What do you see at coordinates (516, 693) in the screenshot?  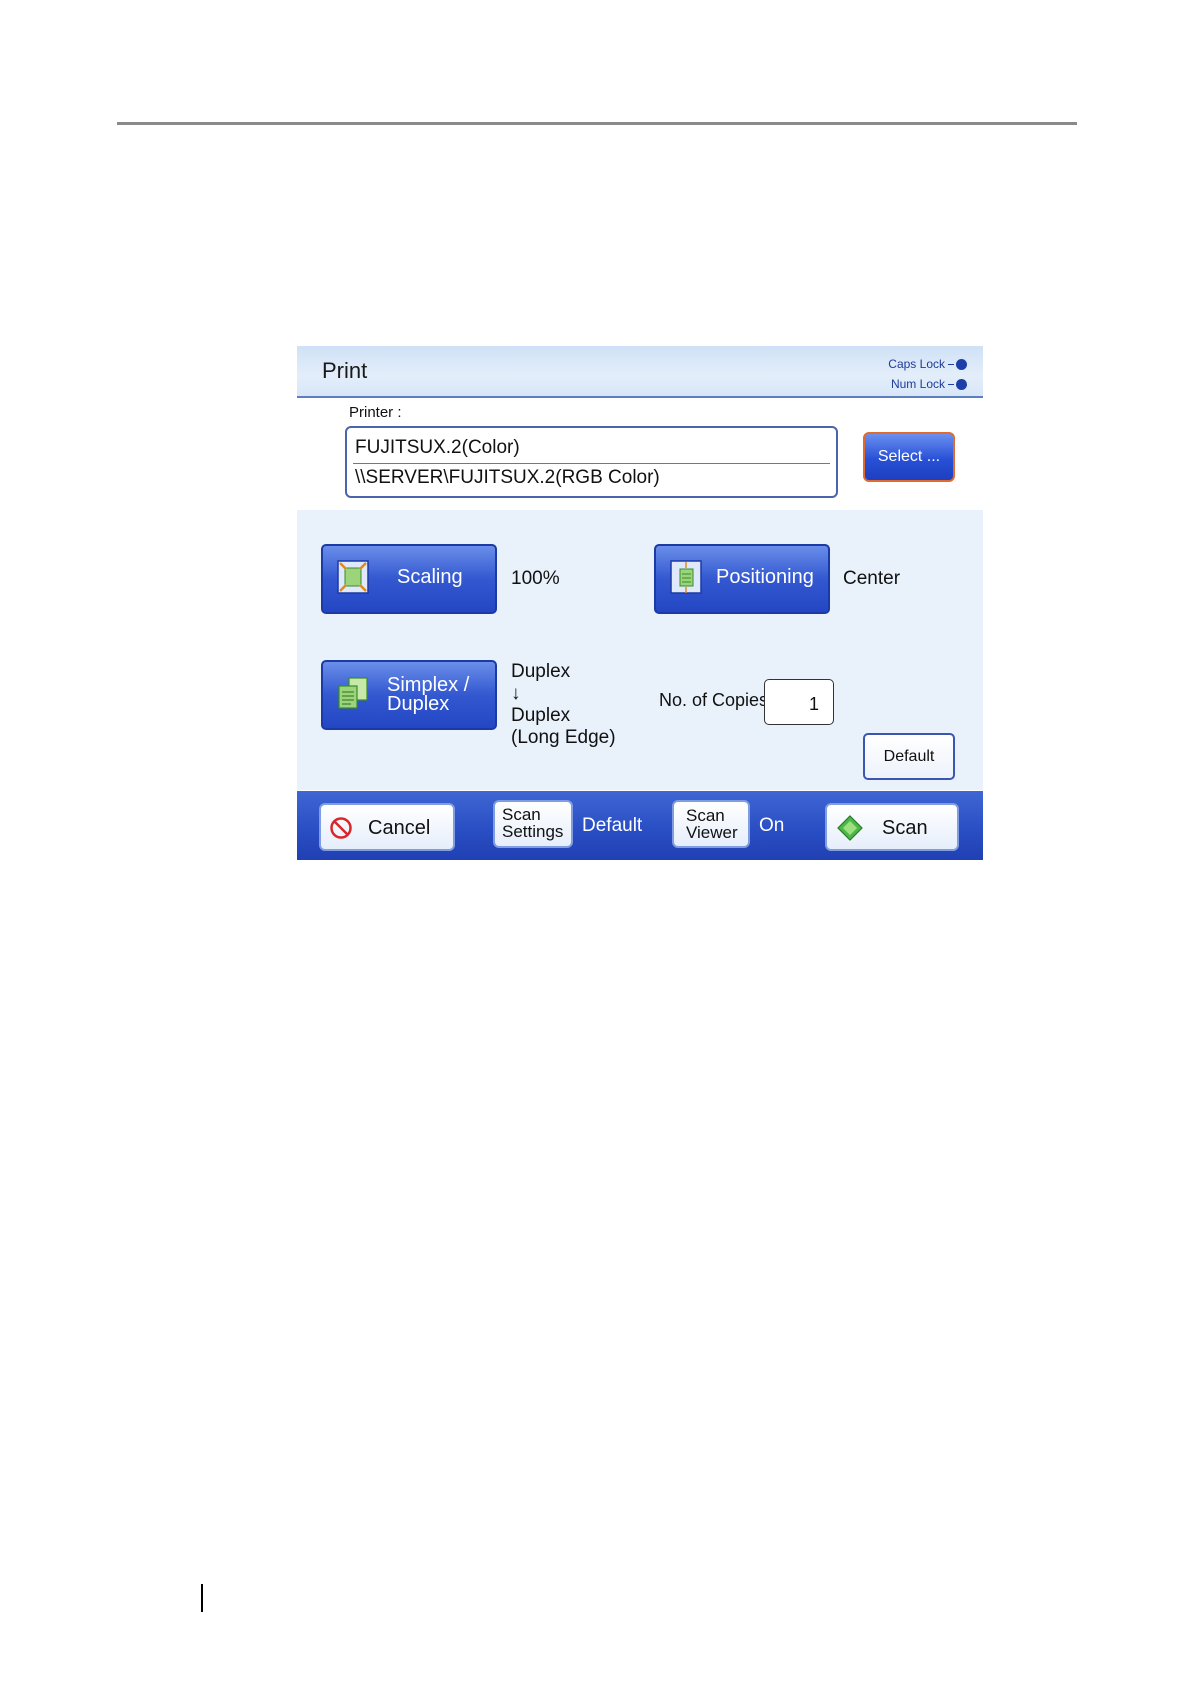 I see `duplex-arrow: ↓` at bounding box center [516, 693].